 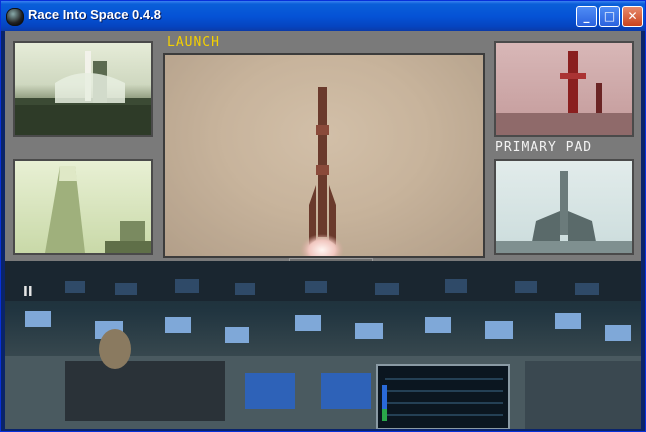 What do you see at coordinates (586, 16) in the screenshot?
I see `minimize-button: _` at bounding box center [586, 16].